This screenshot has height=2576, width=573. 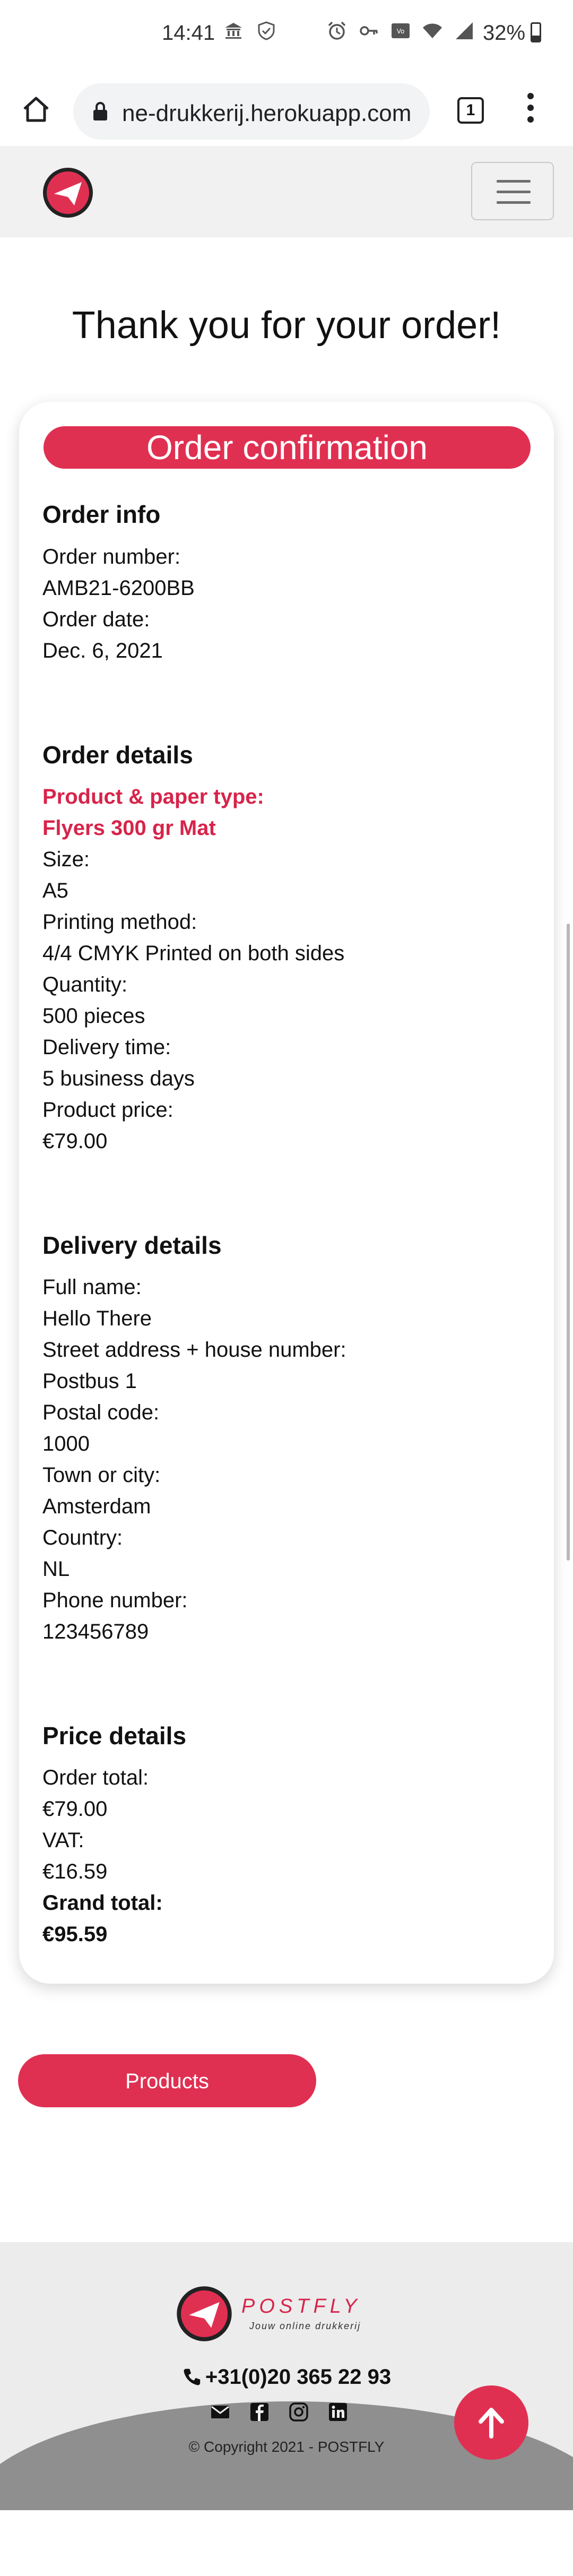 What do you see at coordinates (111, 556) in the screenshot?
I see `order-number-label: Order number:` at bounding box center [111, 556].